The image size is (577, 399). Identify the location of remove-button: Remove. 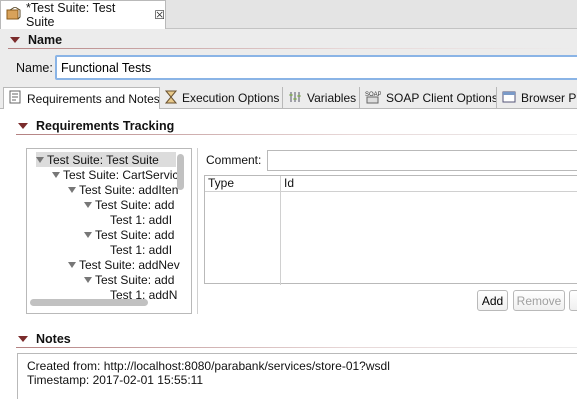
(539, 300).